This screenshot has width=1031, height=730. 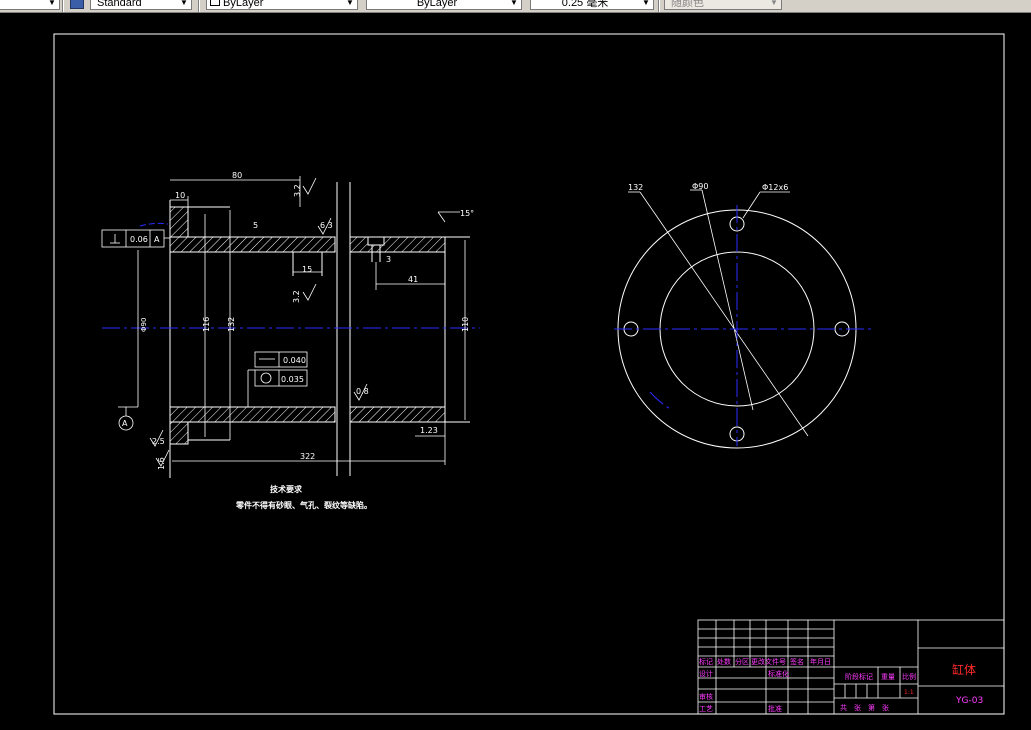 What do you see at coordinates (179, 433) in the screenshot?
I see `bottom-flange` at bounding box center [179, 433].